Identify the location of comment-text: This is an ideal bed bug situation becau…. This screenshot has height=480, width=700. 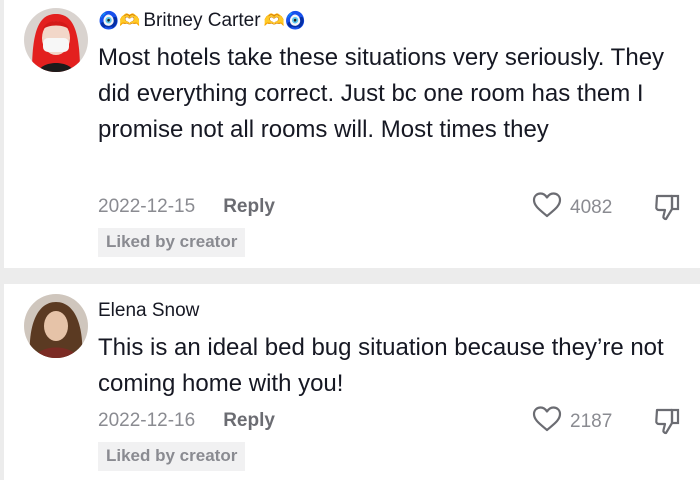
(381, 365).